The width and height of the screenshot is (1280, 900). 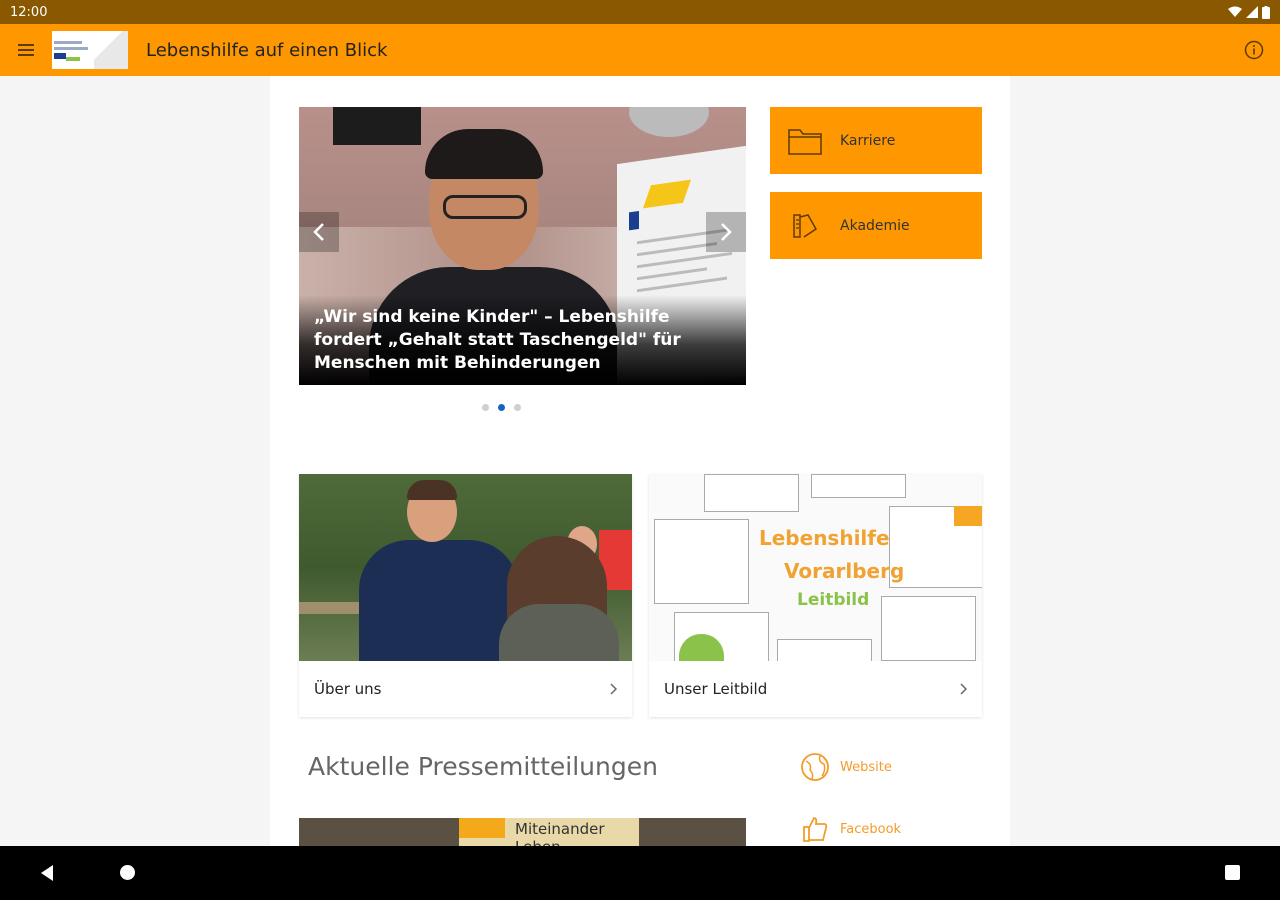 I want to click on ueber-uns-card: Über uns, so click(x=465, y=595).